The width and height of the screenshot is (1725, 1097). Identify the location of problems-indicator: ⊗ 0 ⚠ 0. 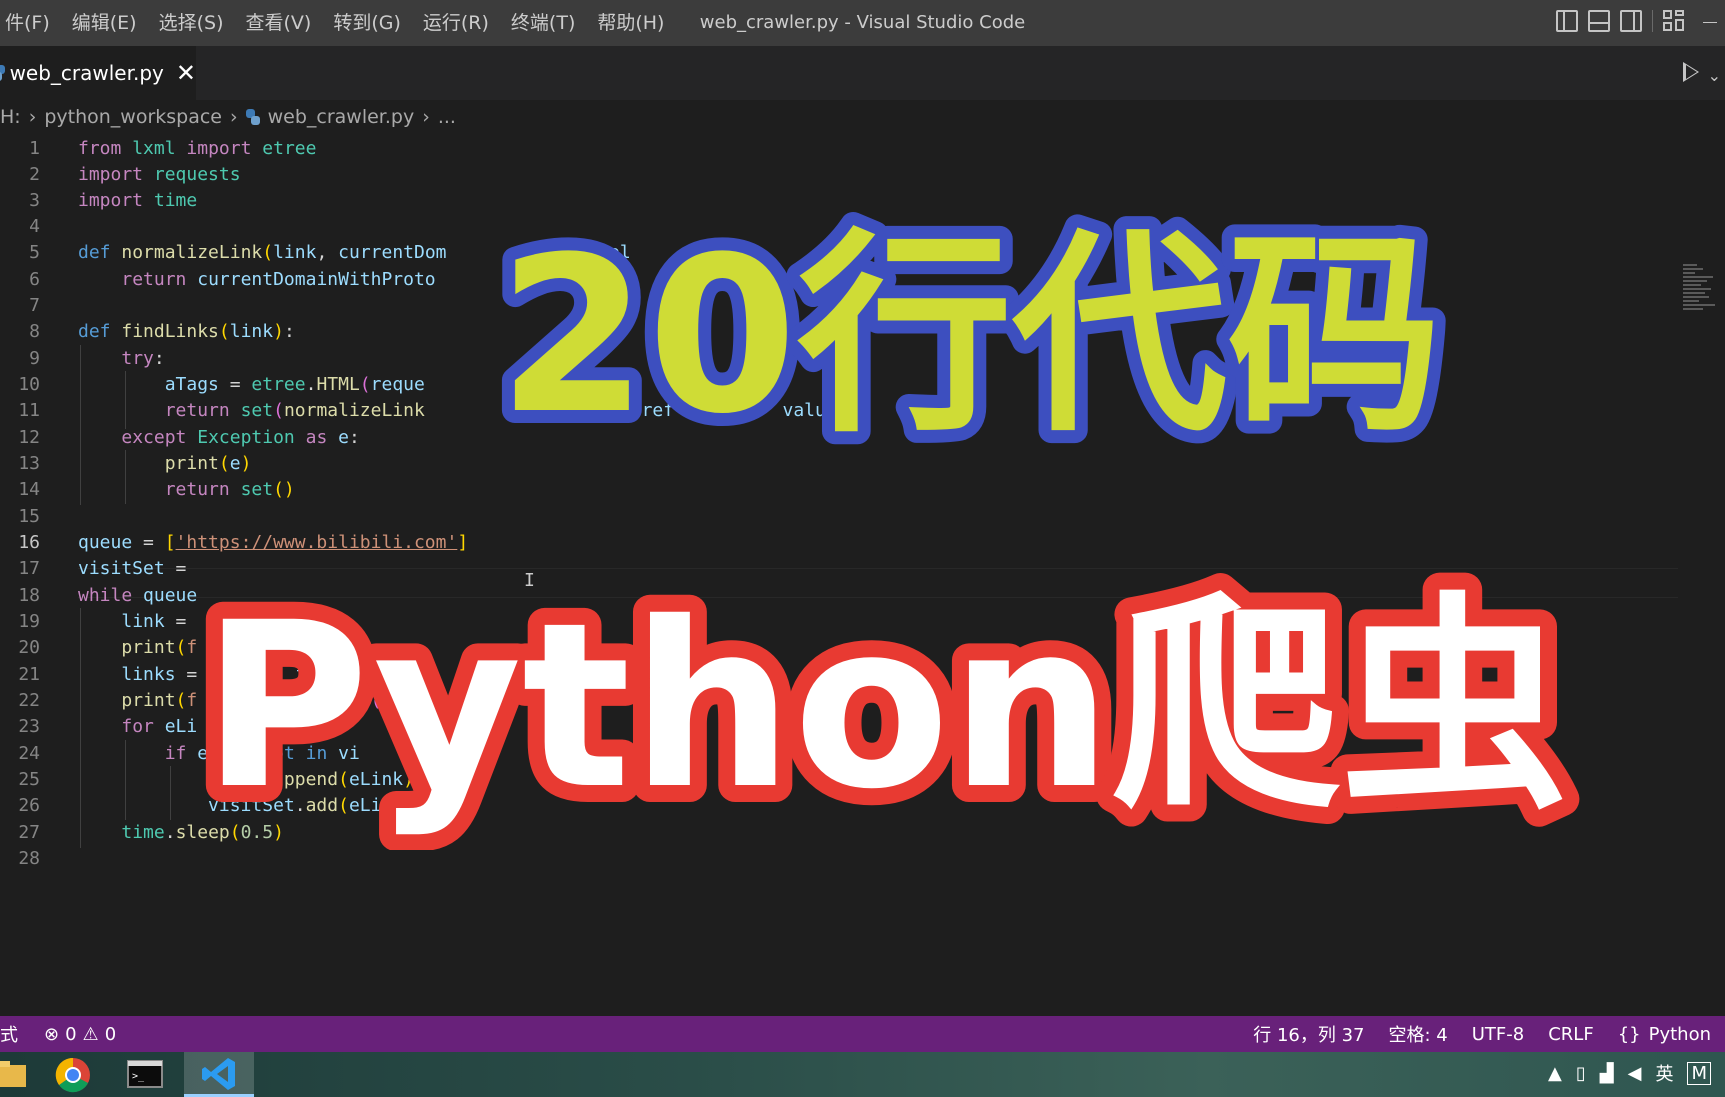
(80, 1034).